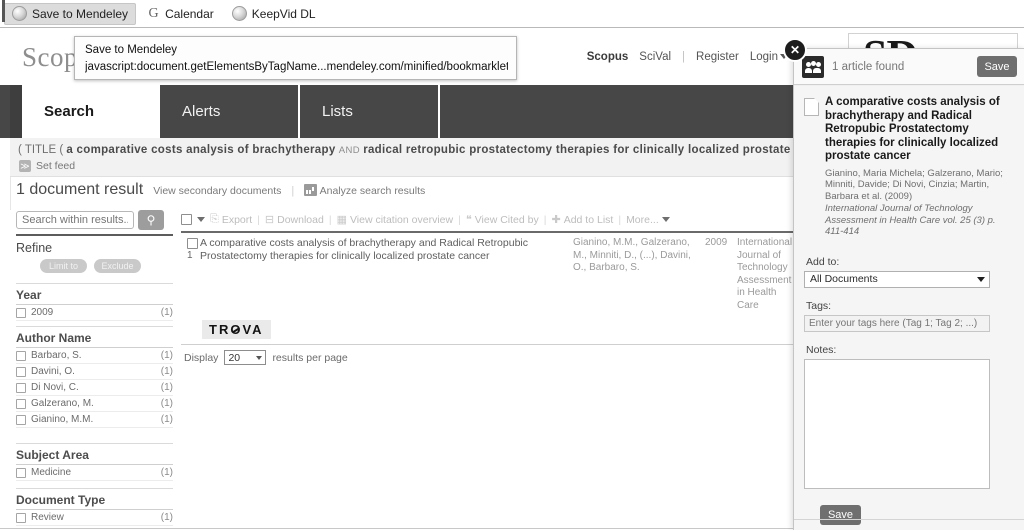 This screenshot has width=1024, height=530. Describe the element at coordinates (94, 404) in the screenshot. I see `facet-row: Galzerano, M. (1)` at that location.